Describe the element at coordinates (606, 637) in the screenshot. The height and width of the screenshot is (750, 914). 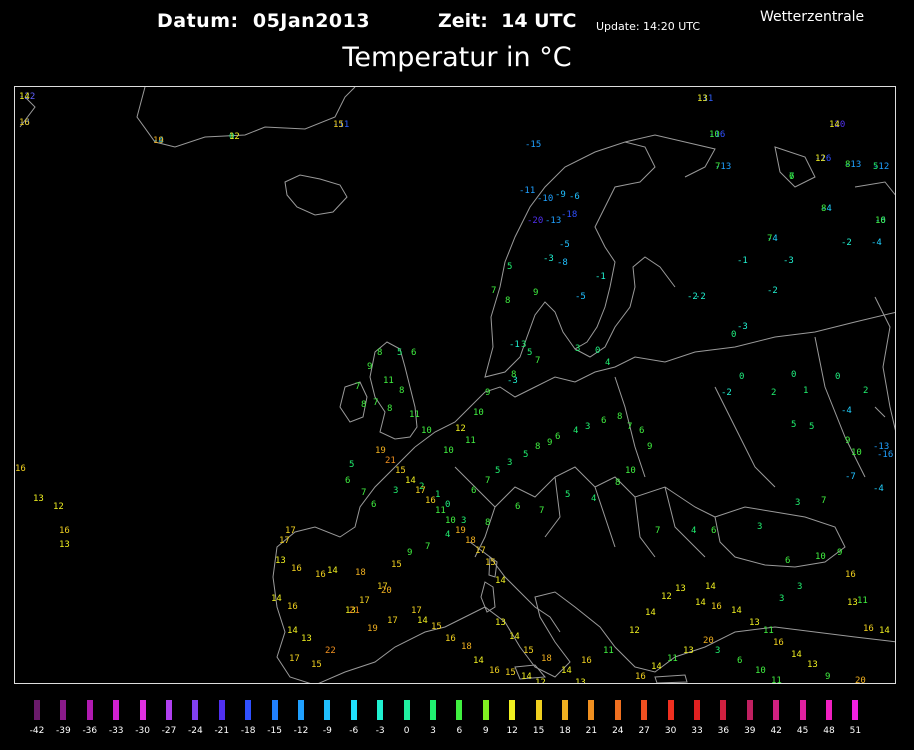
I see `mediterranean-coast` at that location.